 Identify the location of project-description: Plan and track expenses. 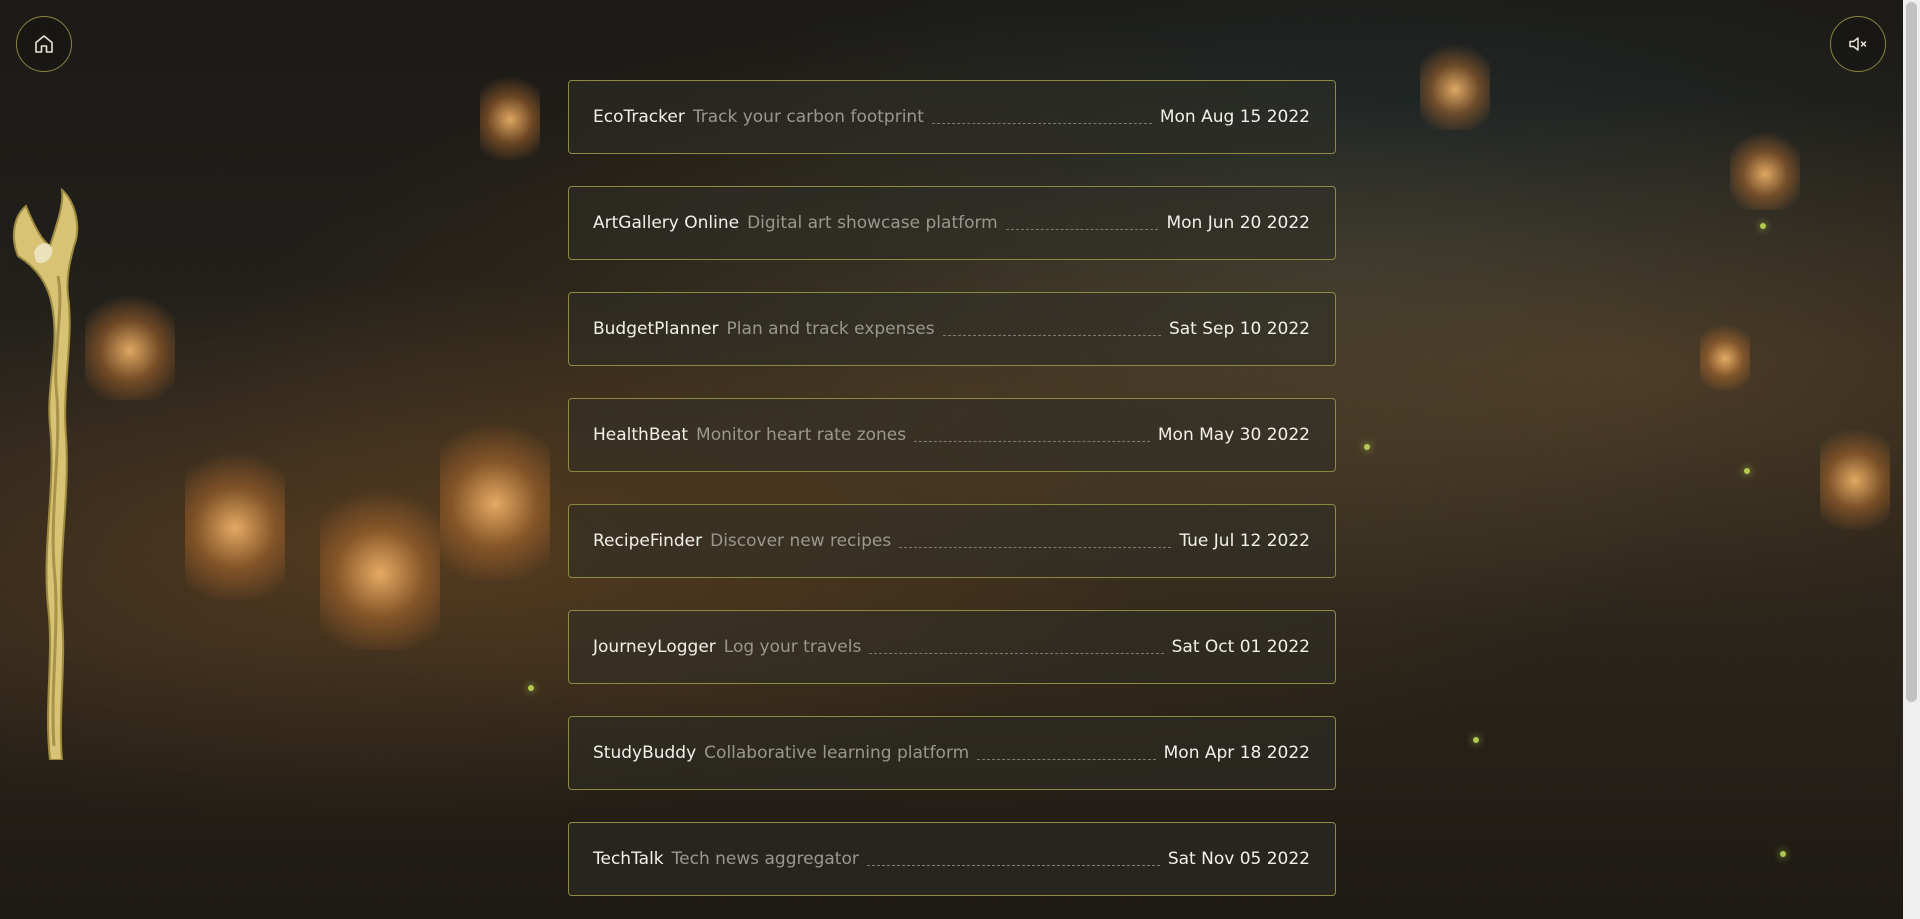
(830, 329).